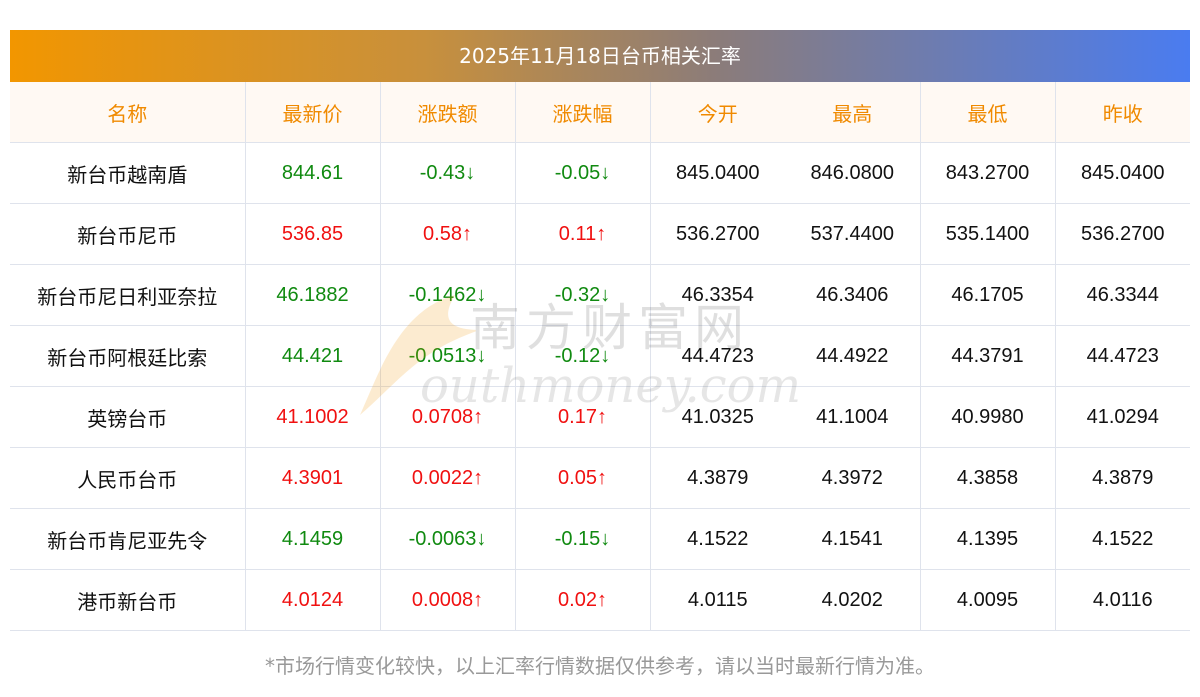  What do you see at coordinates (447, 539) in the screenshot?
I see `cell-change: -0.0063↓` at bounding box center [447, 539].